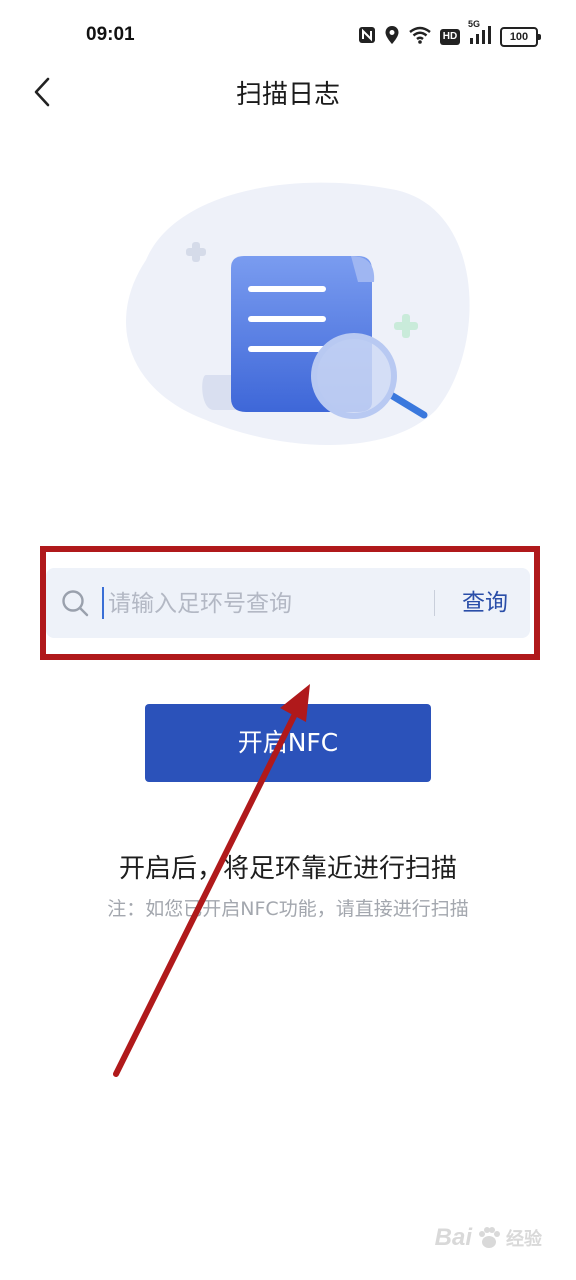 The image size is (576, 1280). What do you see at coordinates (110, 34) in the screenshot?
I see `status-time: 09:01` at bounding box center [110, 34].